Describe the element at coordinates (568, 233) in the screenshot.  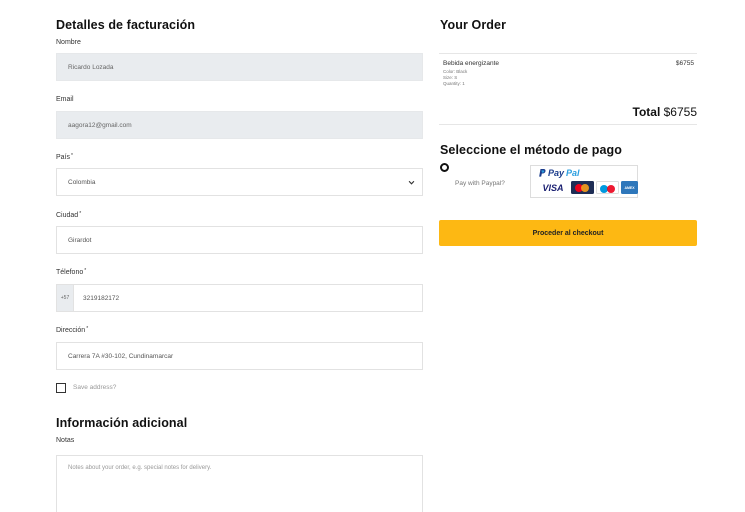
I see `checkout-button: Proceder al checkout` at that location.